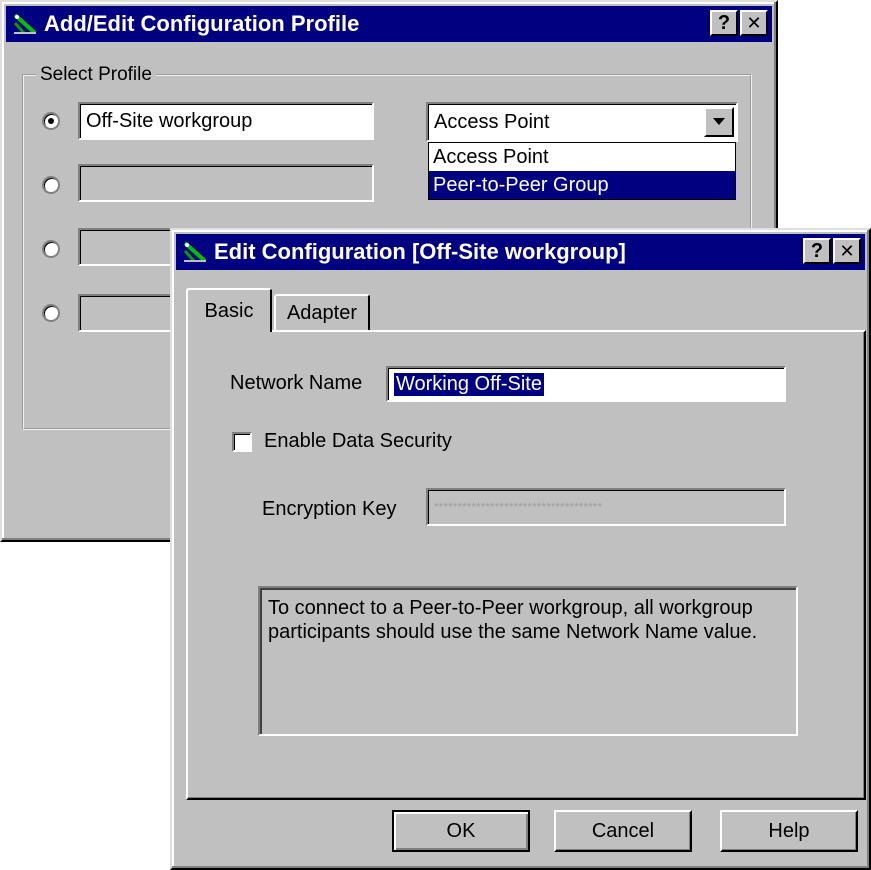 This screenshot has width=871, height=870. I want to click on select-profile-label: Select Profile, so click(96, 75).